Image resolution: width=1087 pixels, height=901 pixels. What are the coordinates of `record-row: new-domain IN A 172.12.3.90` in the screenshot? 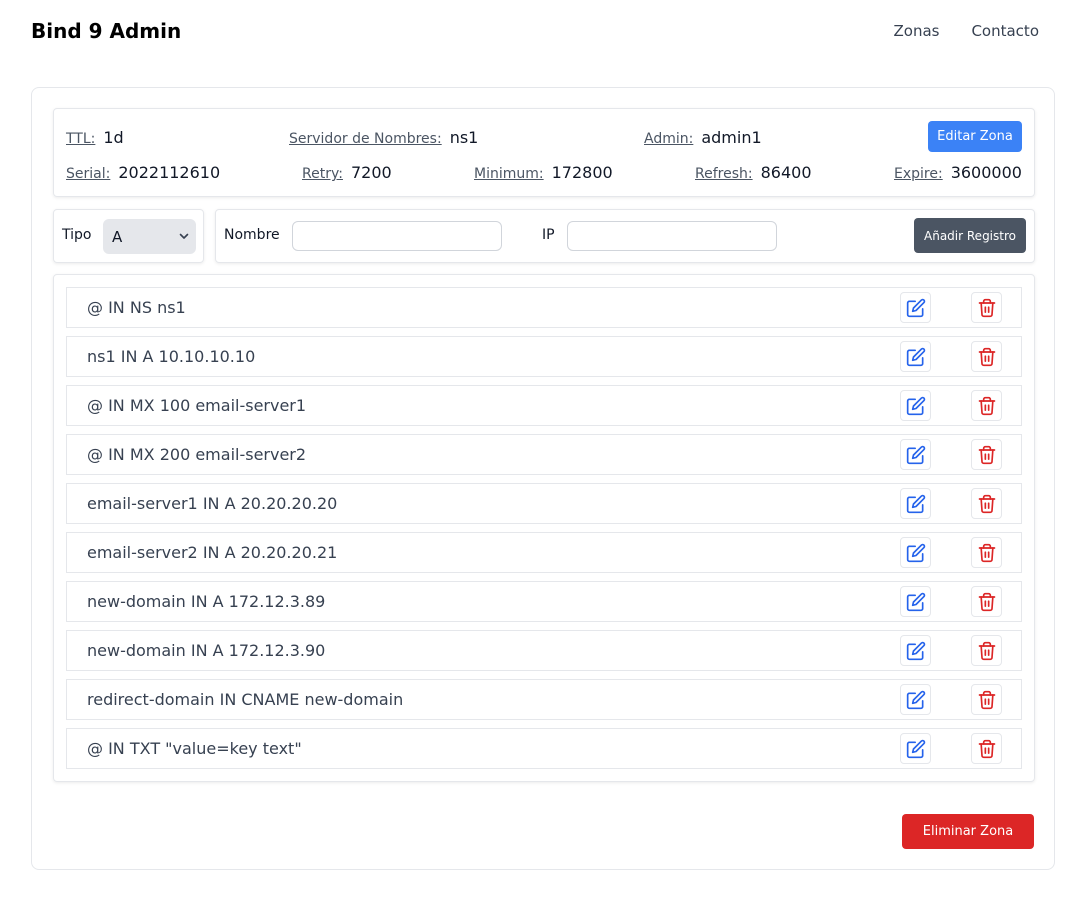 It's located at (544, 650).